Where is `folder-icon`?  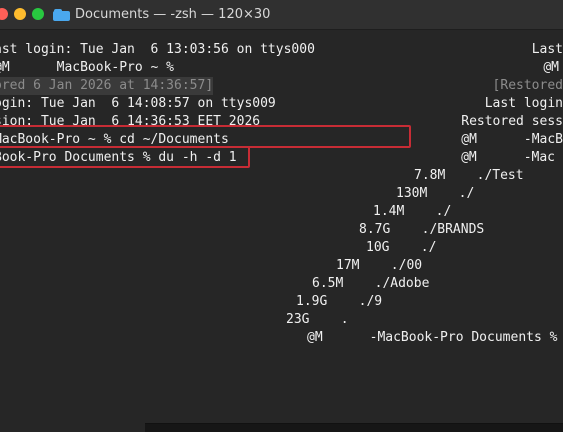
folder-icon is located at coordinates (61, 15).